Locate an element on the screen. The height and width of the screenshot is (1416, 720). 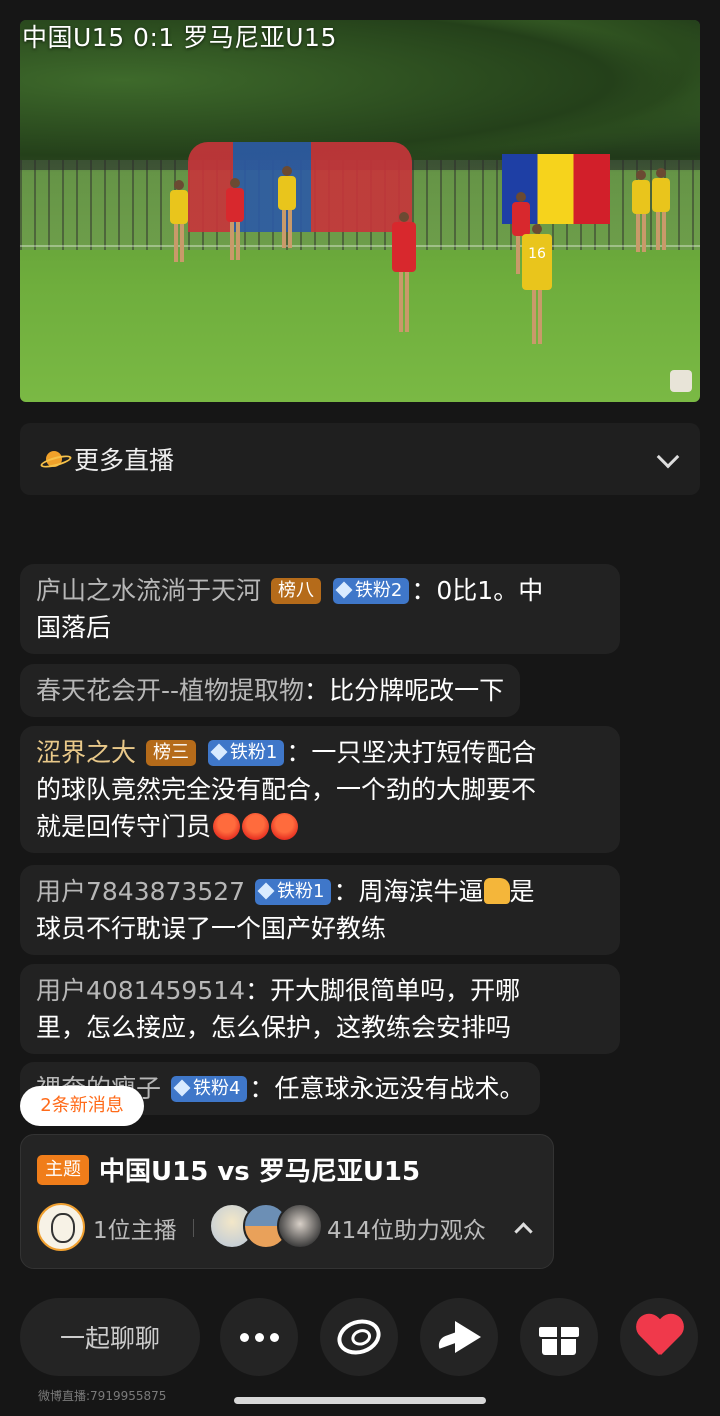
more-dots-icon is located at coordinates (259, 1337).